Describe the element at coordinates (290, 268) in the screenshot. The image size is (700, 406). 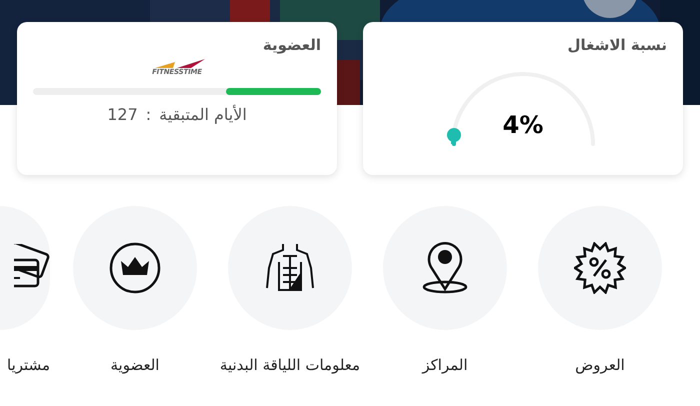
I see `torso-icon` at that location.